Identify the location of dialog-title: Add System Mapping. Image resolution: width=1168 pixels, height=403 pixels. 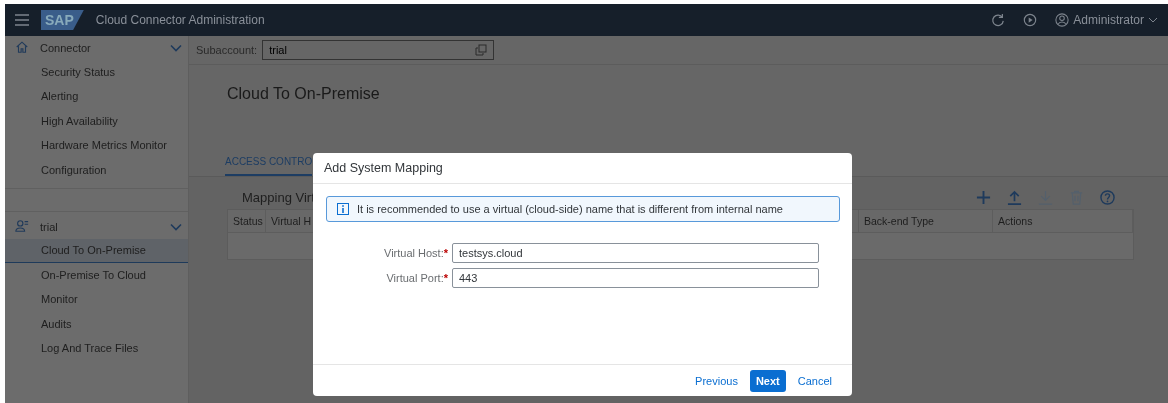
(582, 168).